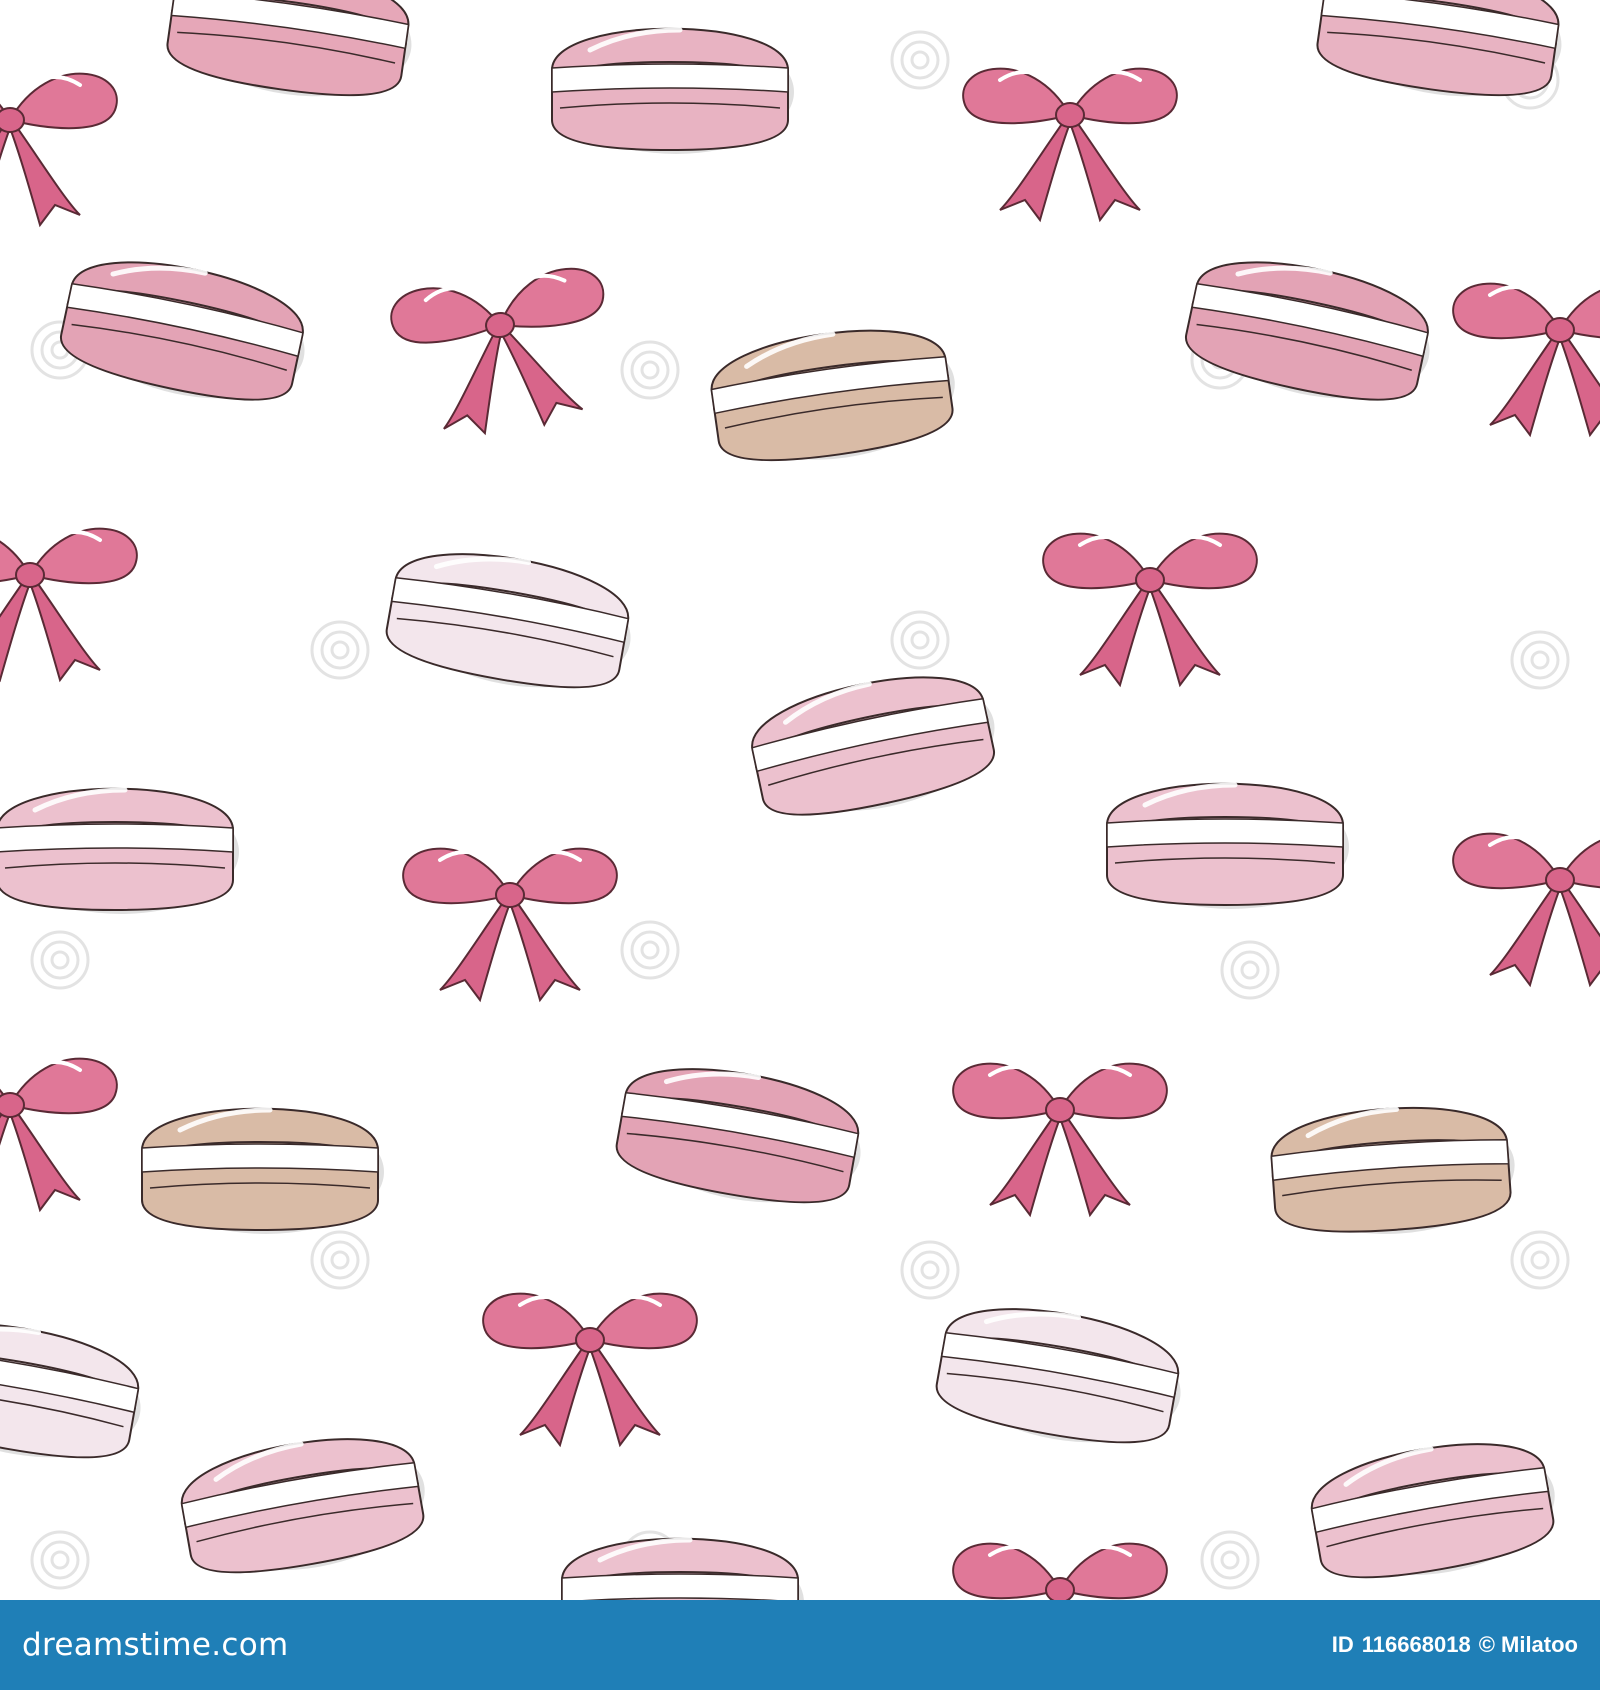 The image size is (1600, 1690). I want to click on id-label: ID, so click(1342, 1644).